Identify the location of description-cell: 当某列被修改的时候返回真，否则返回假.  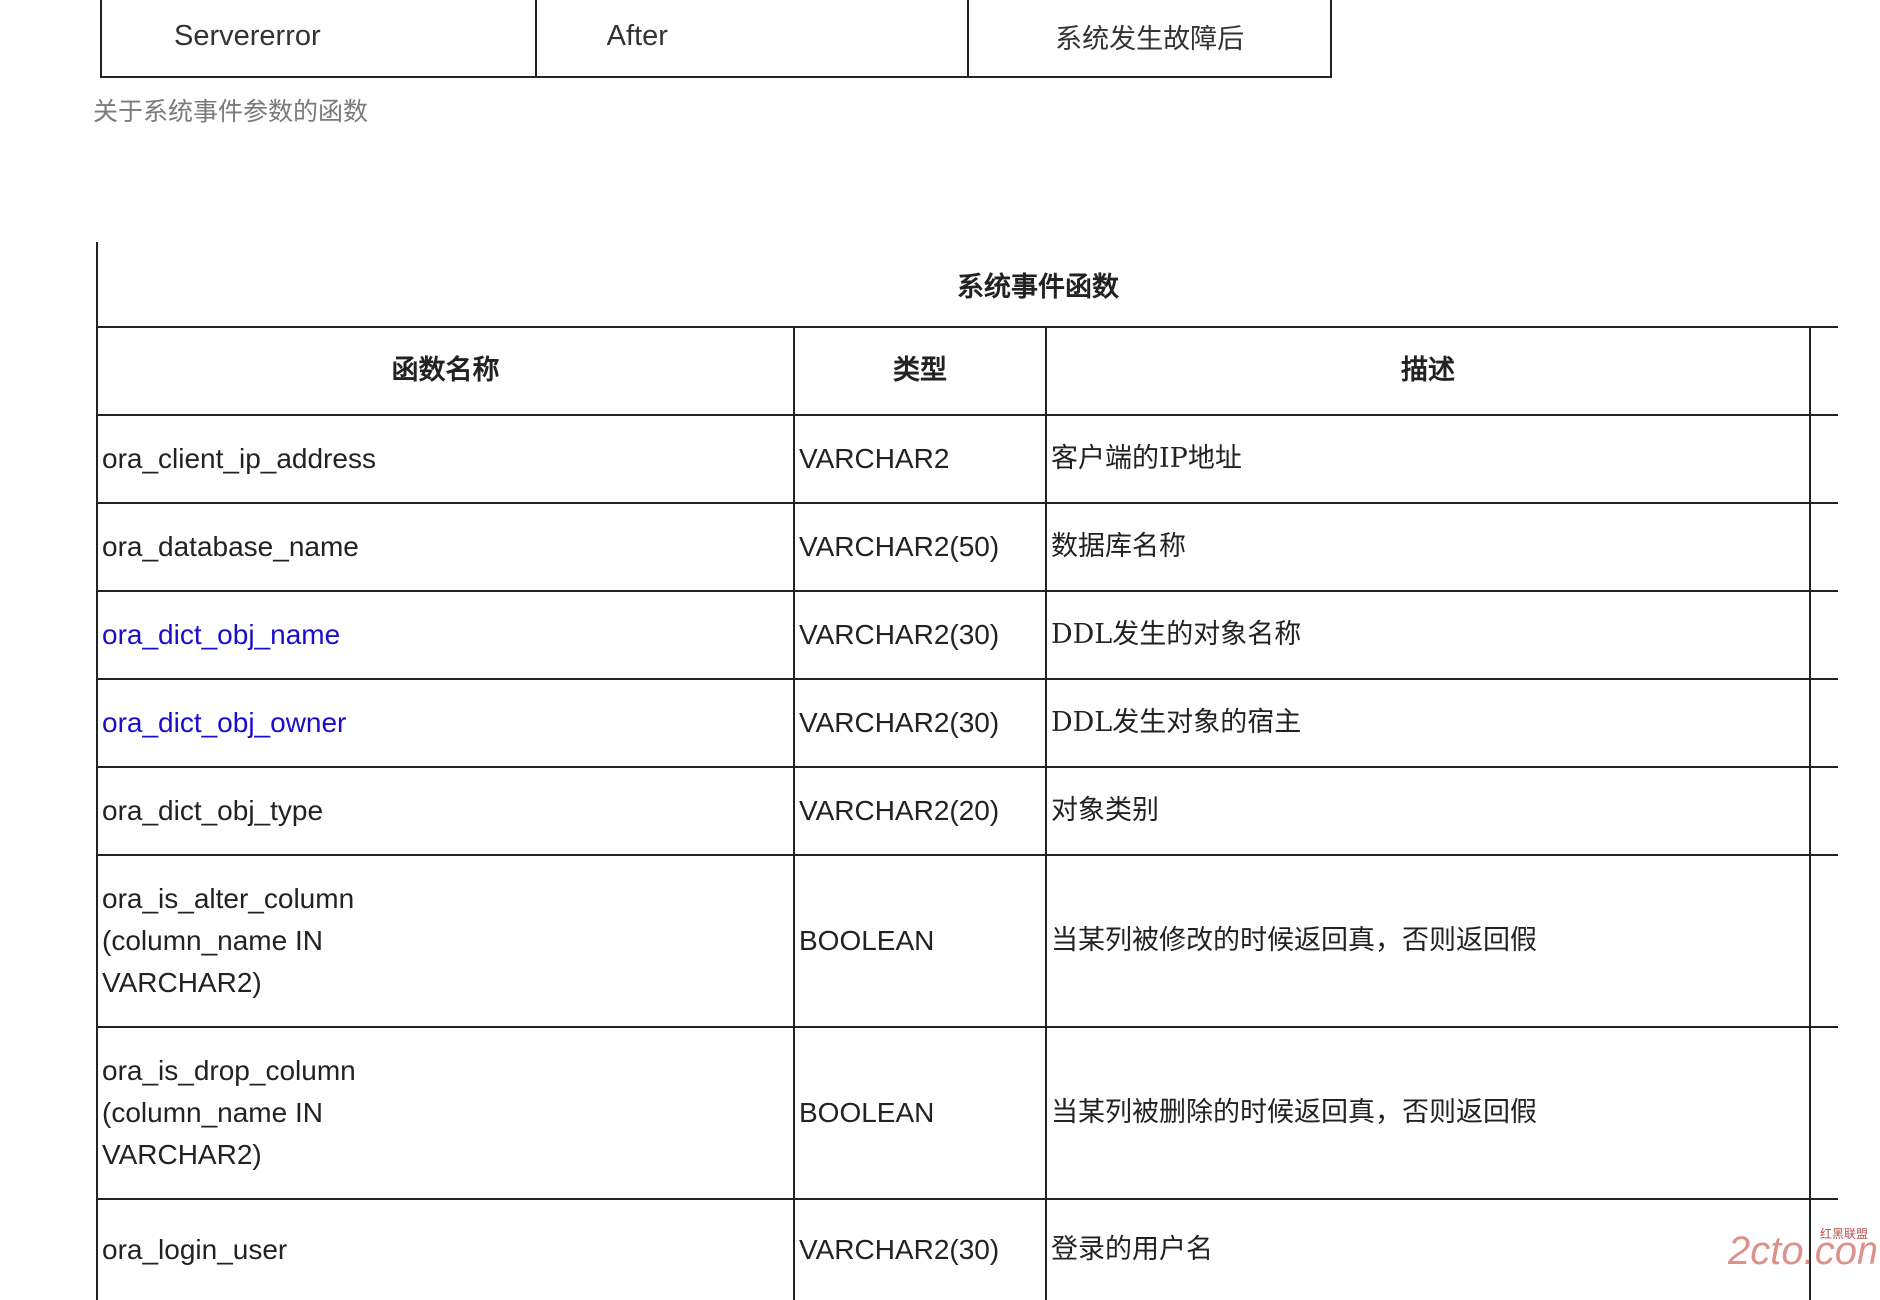
(1429, 941).